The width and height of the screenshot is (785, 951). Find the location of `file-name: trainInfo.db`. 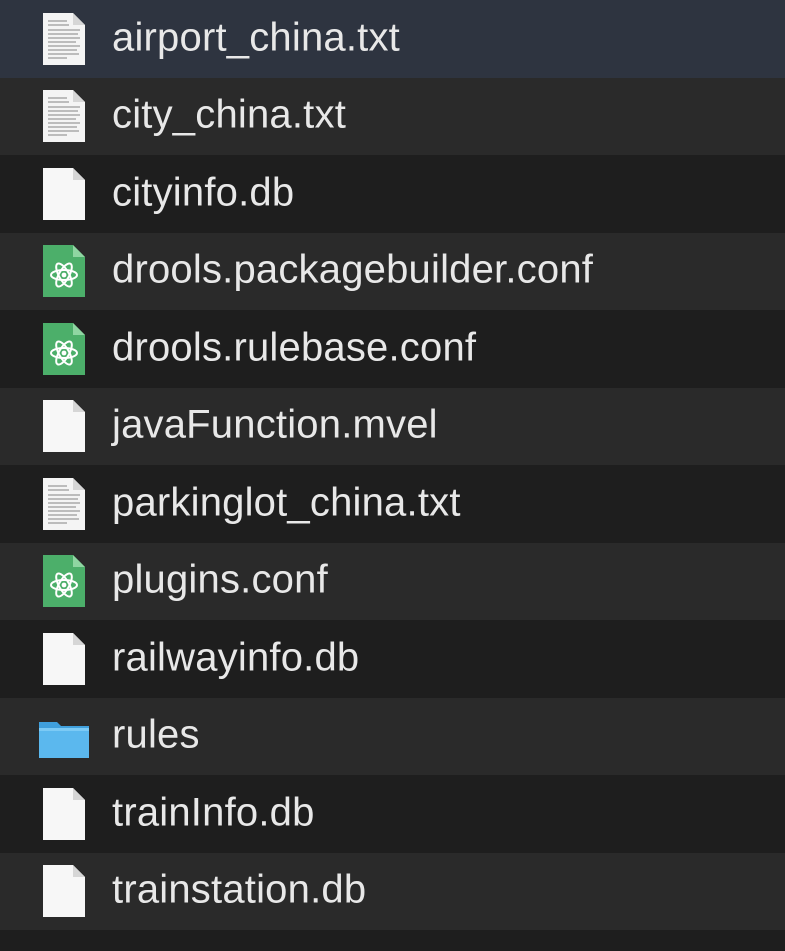

file-name: trainInfo.db is located at coordinates (213, 812).